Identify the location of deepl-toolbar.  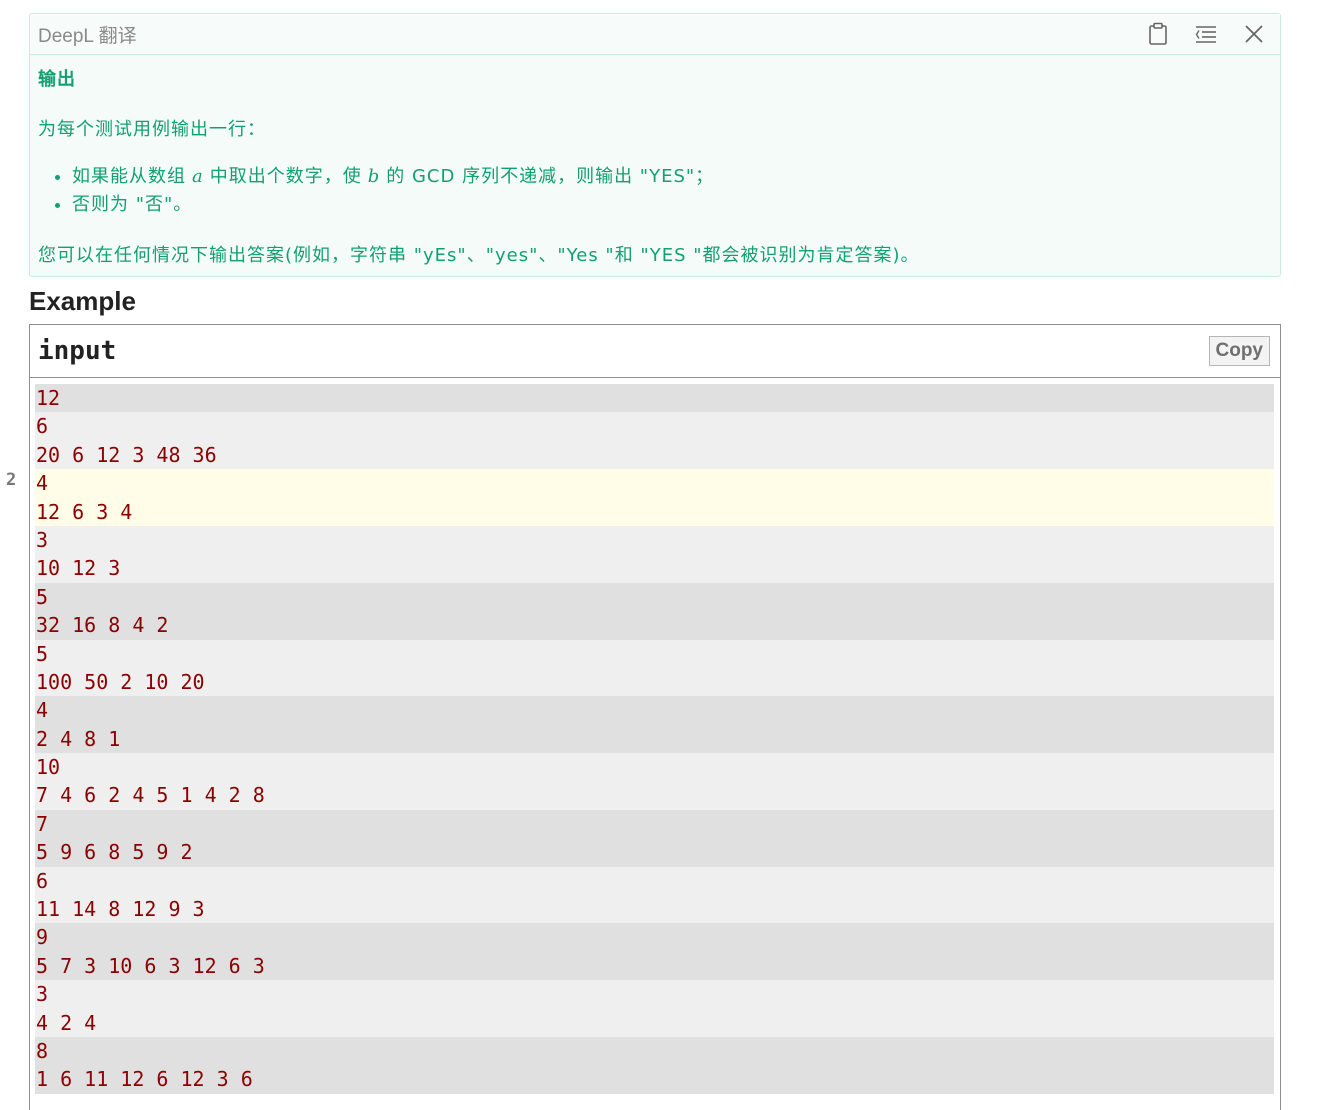
(1209, 34).